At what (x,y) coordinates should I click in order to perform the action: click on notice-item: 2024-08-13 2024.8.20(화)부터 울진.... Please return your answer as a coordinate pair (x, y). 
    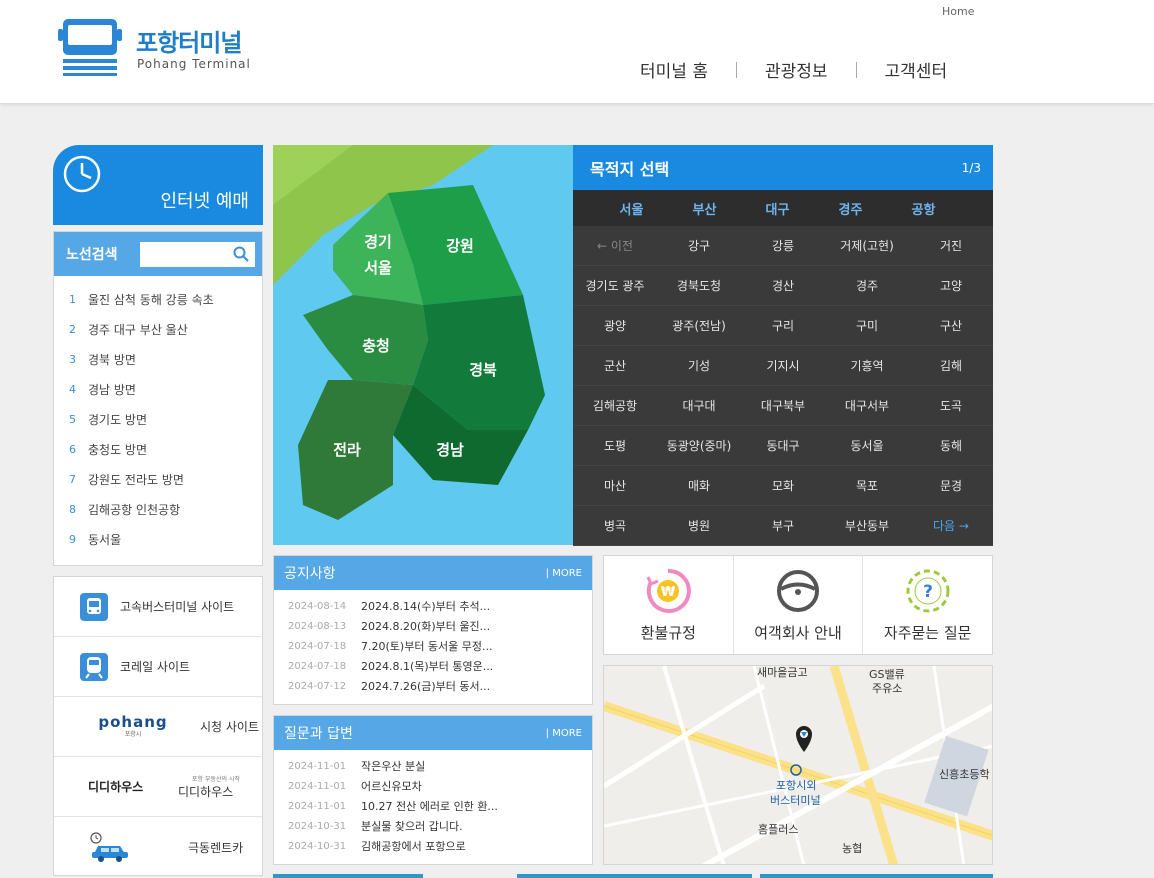
    Looking at the image, I should click on (440, 626).